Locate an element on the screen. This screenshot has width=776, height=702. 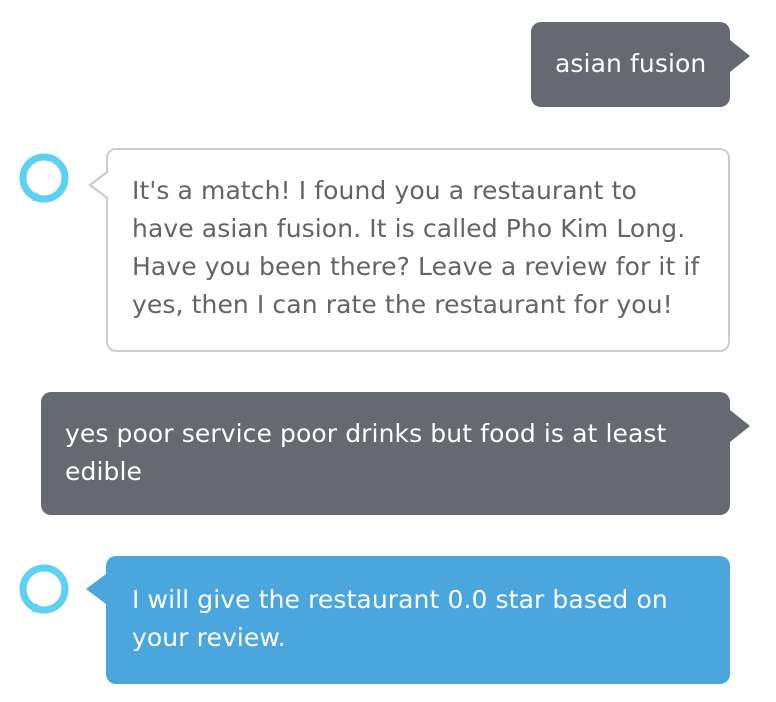
user-message-bubble: asian fusion is located at coordinates (640, 64).